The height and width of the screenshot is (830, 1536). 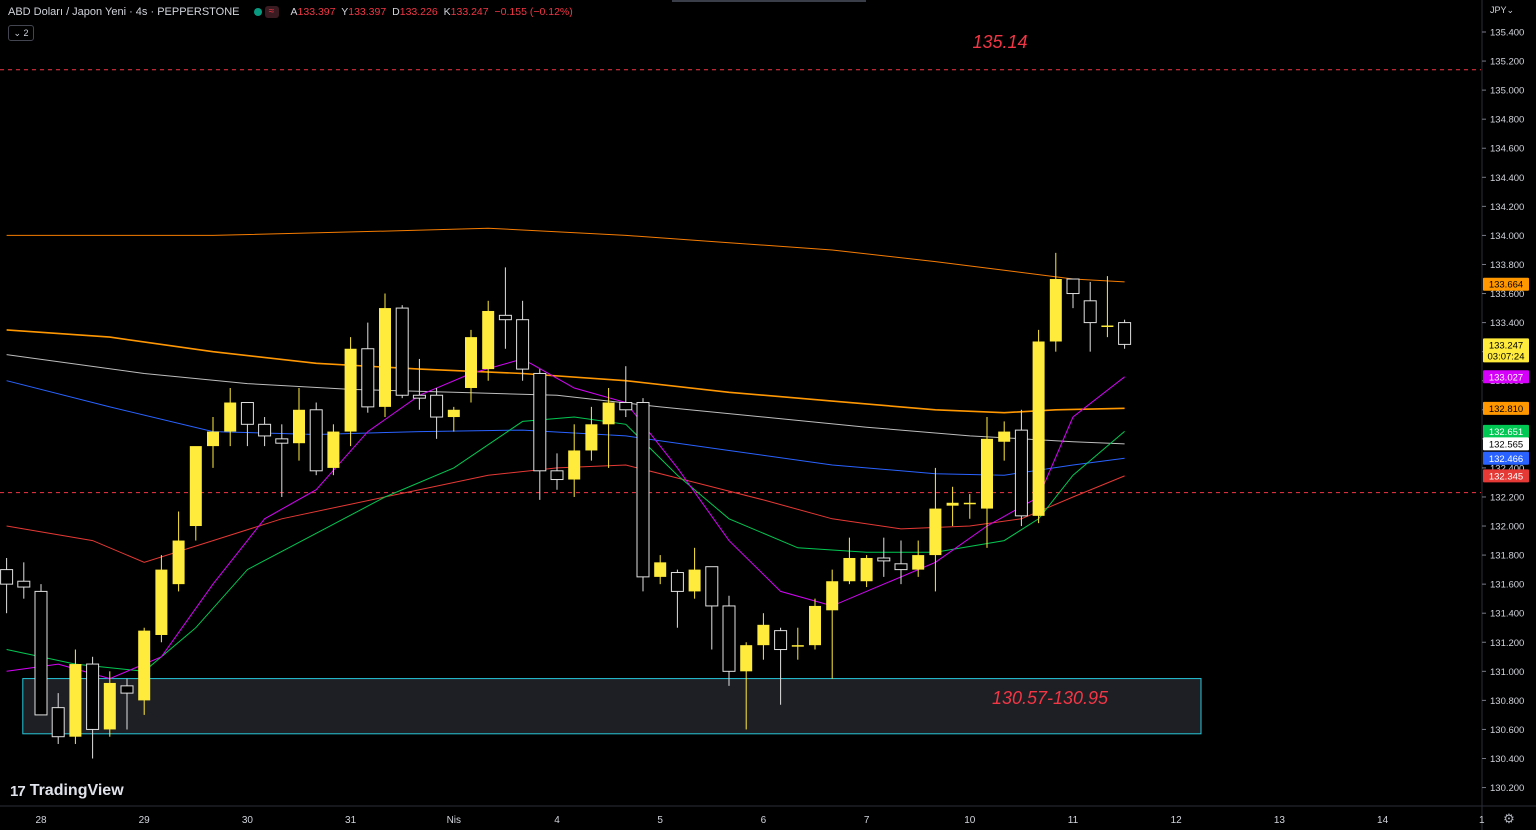 I want to click on tradingview-logo: 17 TradingView, so click(x=67, y=791).